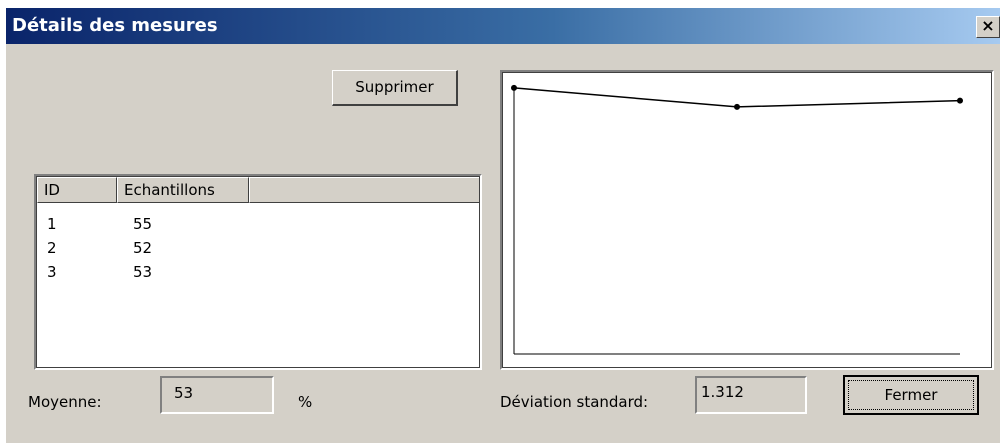 This screenshot has width=1000, height=443. What do you see at coordinates (143, 224) in the screenshot?
I see `row-sample: 55` at bounding box center [143, 224].